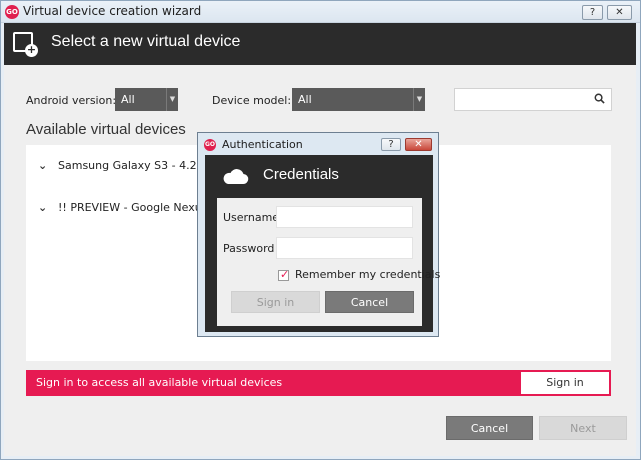 Image resolution: width=641 pixels, height=460 pixels. What do you see at coordinates (249, 248) in the screenshot?
I see `password-label: Password` at bounding box center [249, 248].